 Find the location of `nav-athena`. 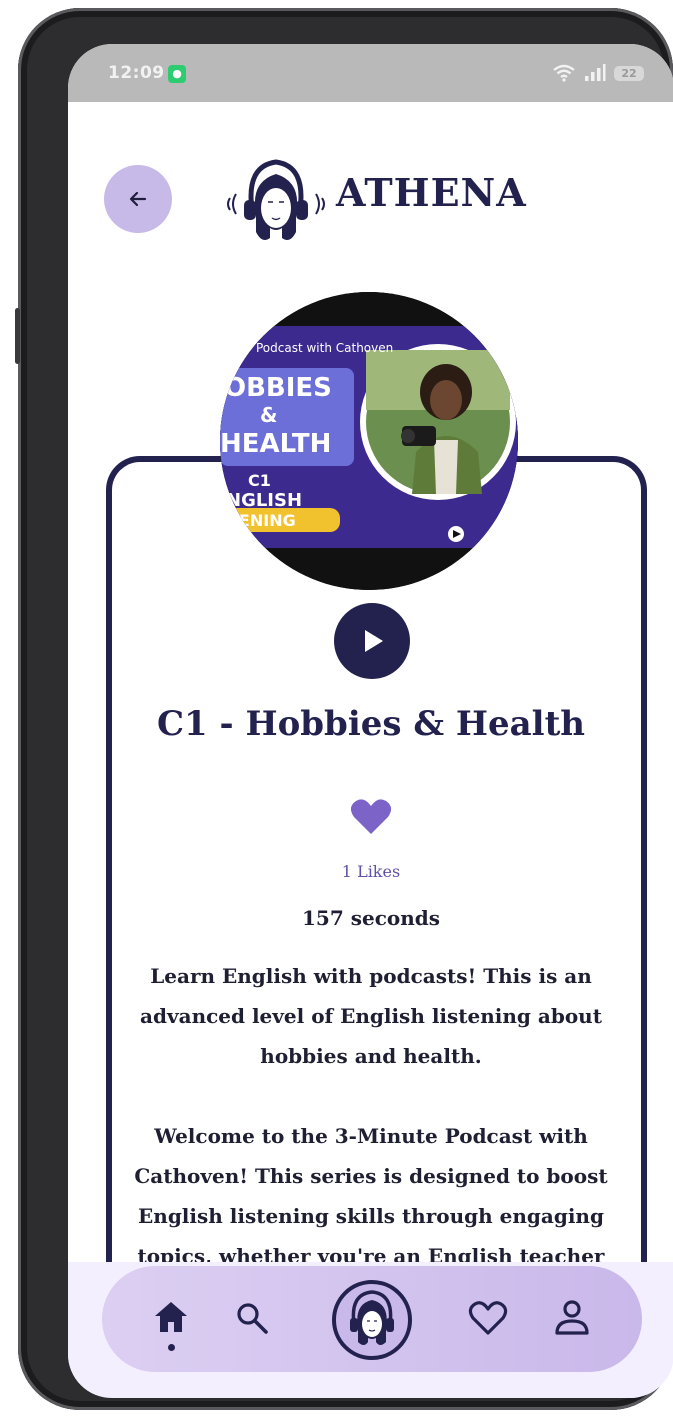

nav-athena is located at coordinates (372, 1320).